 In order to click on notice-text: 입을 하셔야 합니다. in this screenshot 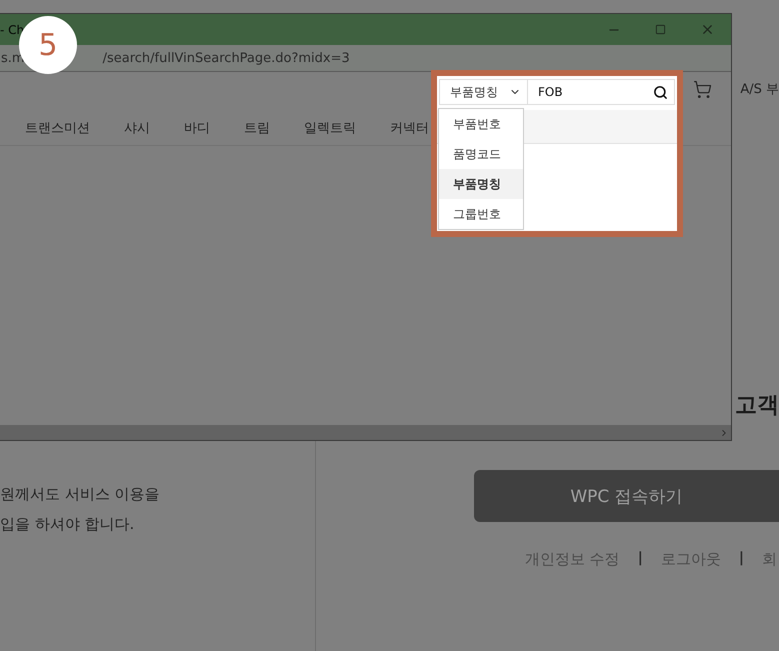, I will do `click(67, 524)`.